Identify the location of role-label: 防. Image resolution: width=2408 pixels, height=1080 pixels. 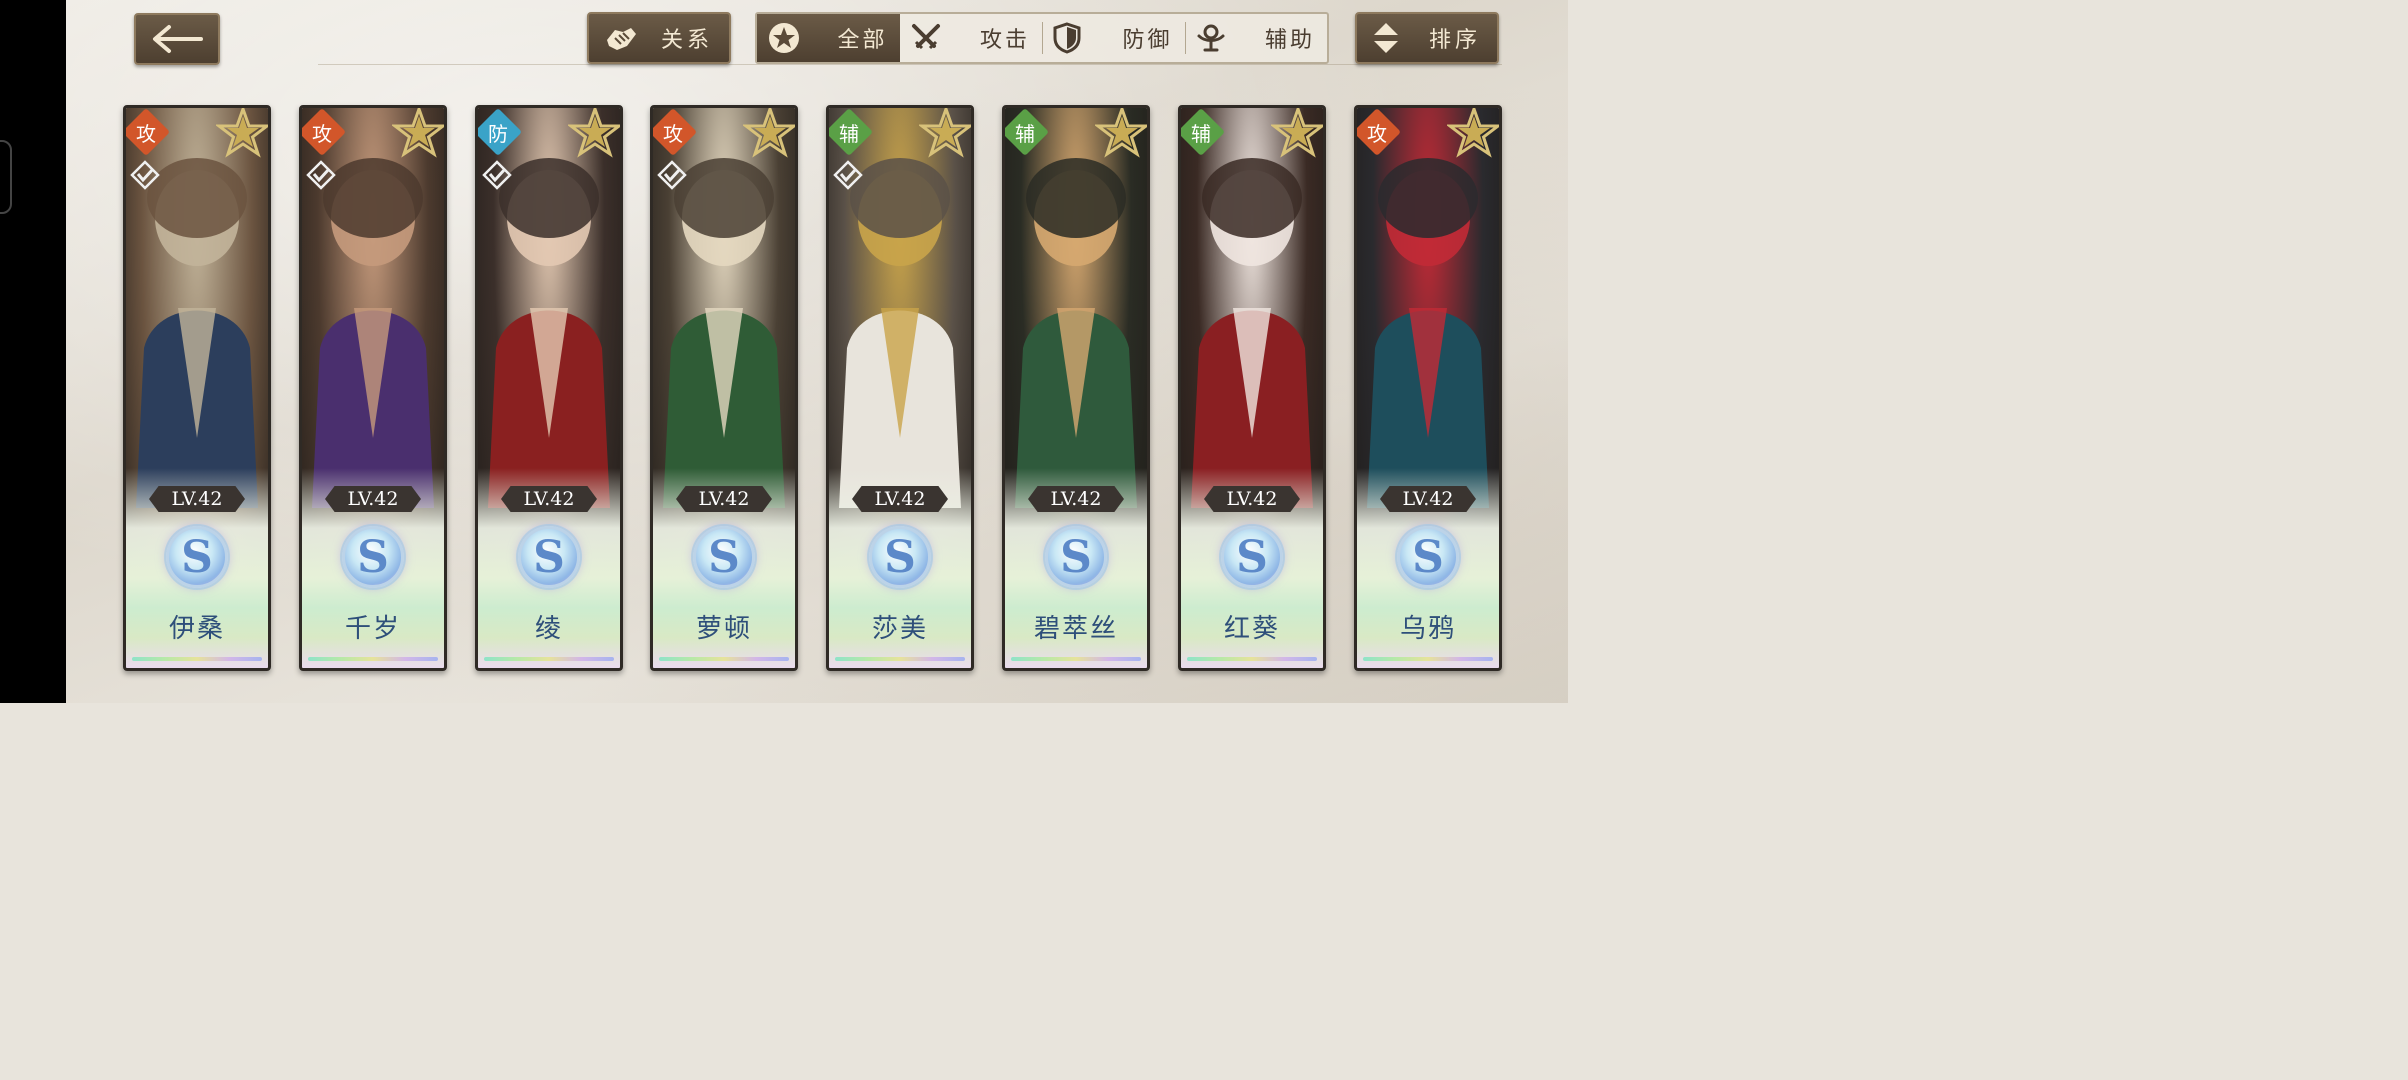
(498, 133).